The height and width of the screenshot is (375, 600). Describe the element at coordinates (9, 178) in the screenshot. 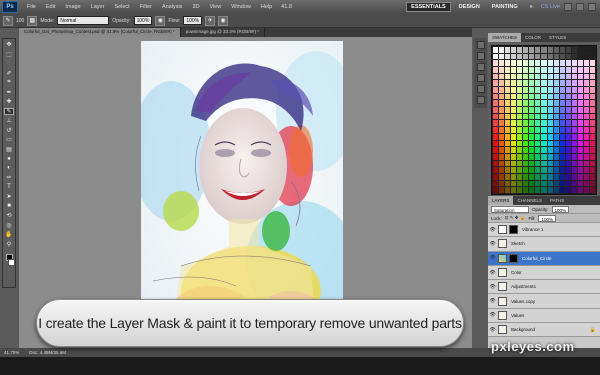

I see `pen-icon: ✑` at that location.